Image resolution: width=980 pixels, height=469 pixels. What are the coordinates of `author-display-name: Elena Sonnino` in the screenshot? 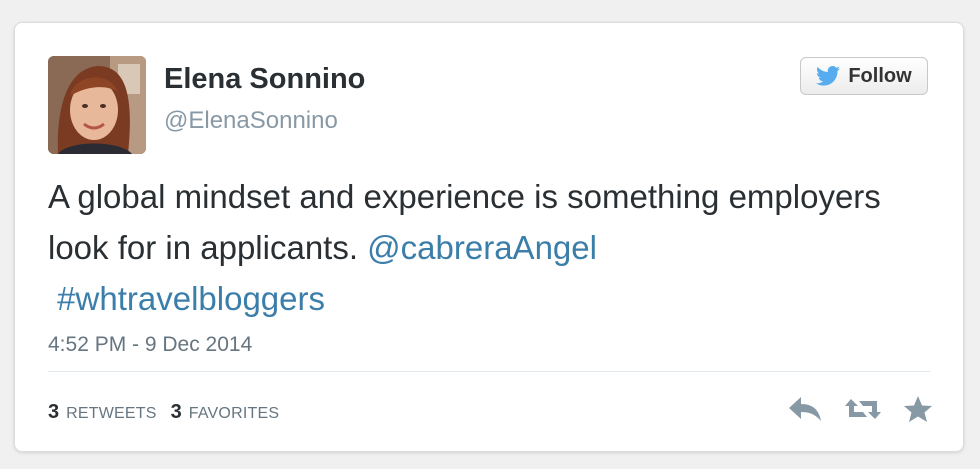 It's located at (264, 79).